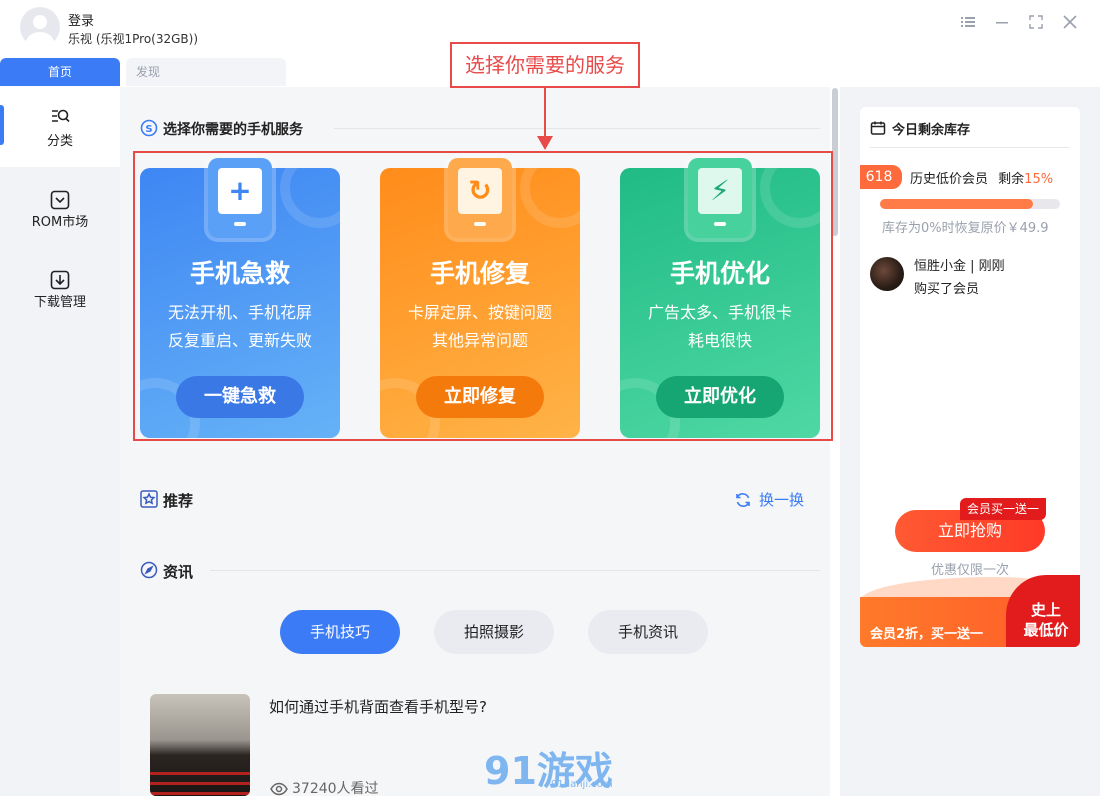  I want to click on stock-progress-fill, so click(956, 204).